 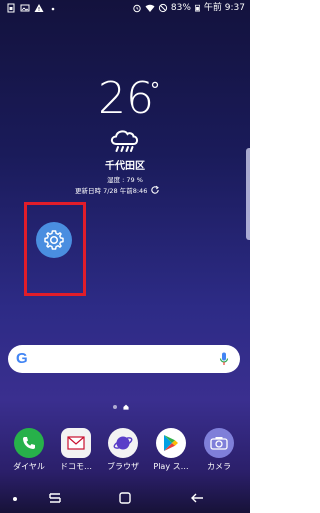 What do you see at coordinates (123, 466) in the screenshot?
I see `app-label-browser: ブラウザ` at bounding box center [123, 466].